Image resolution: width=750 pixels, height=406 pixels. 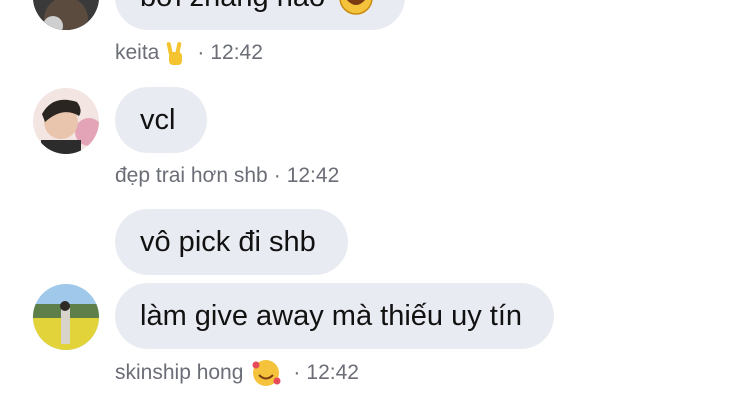 I want to click on sender-name: skinship hong, so click(x=179, y=372).